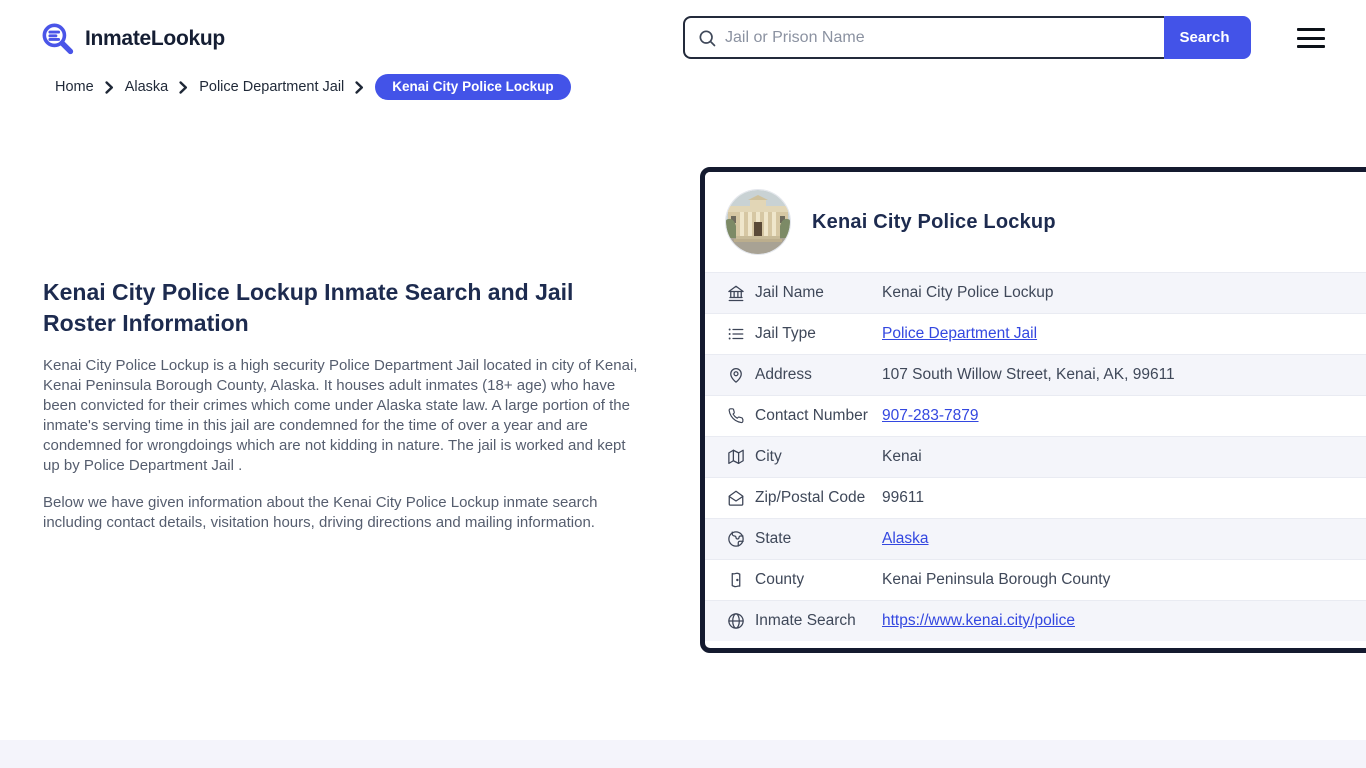 This screenshot has width=1366, height=768. I want to click on breadcrumb-link: Home, so click(74, 87).